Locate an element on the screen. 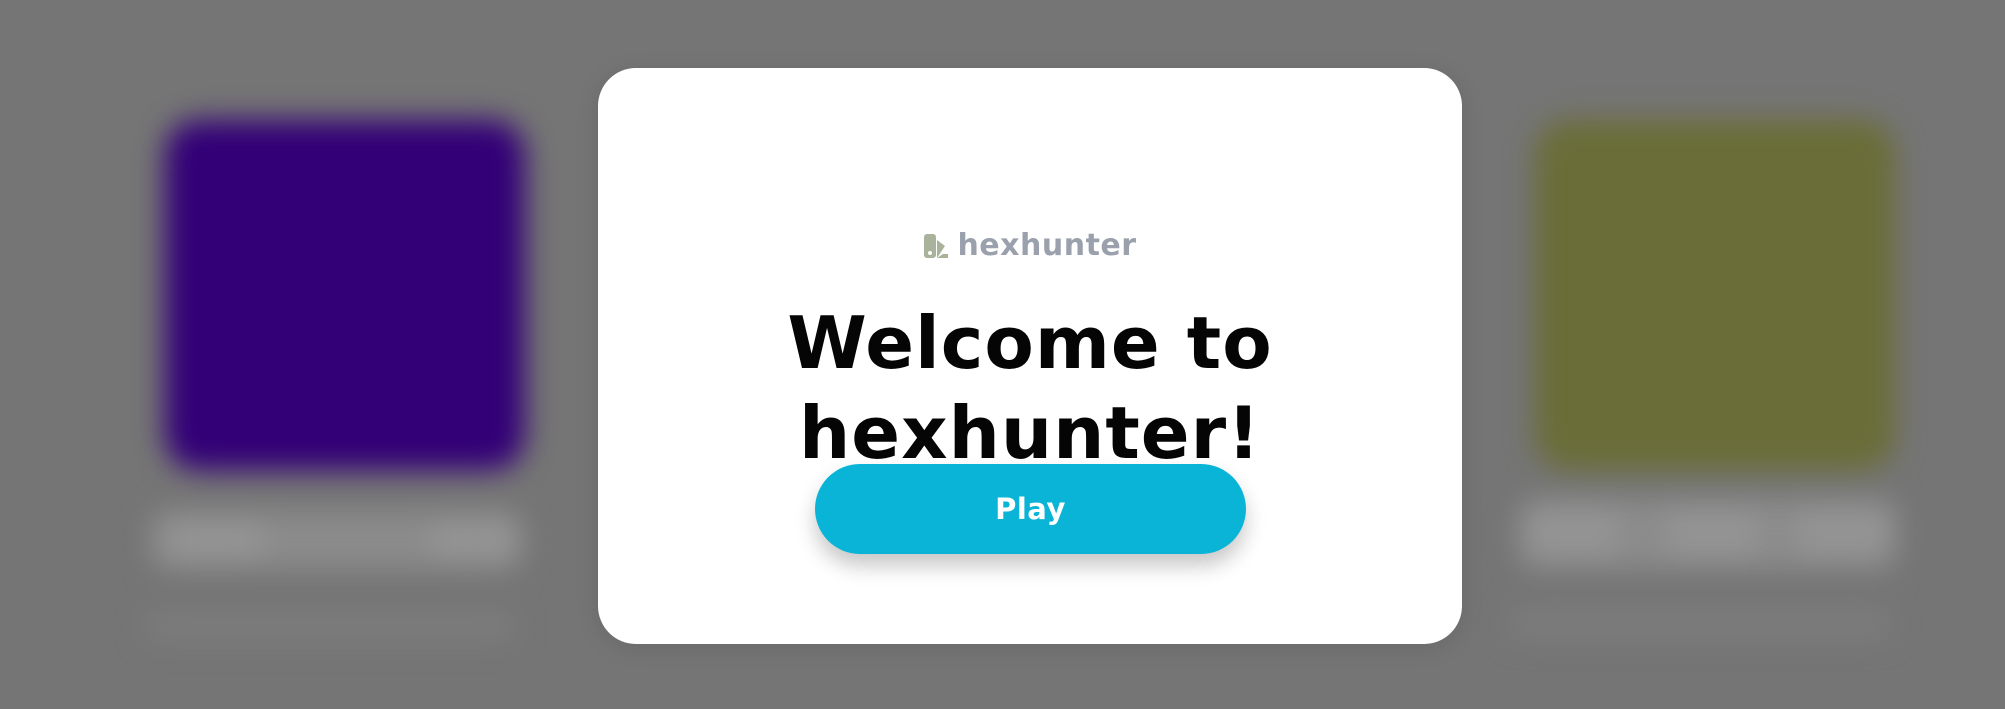 This screenshot has width=2005, height=709. welcome-title: Welcome to hexhunter! is located at coordinates (1030, 388).